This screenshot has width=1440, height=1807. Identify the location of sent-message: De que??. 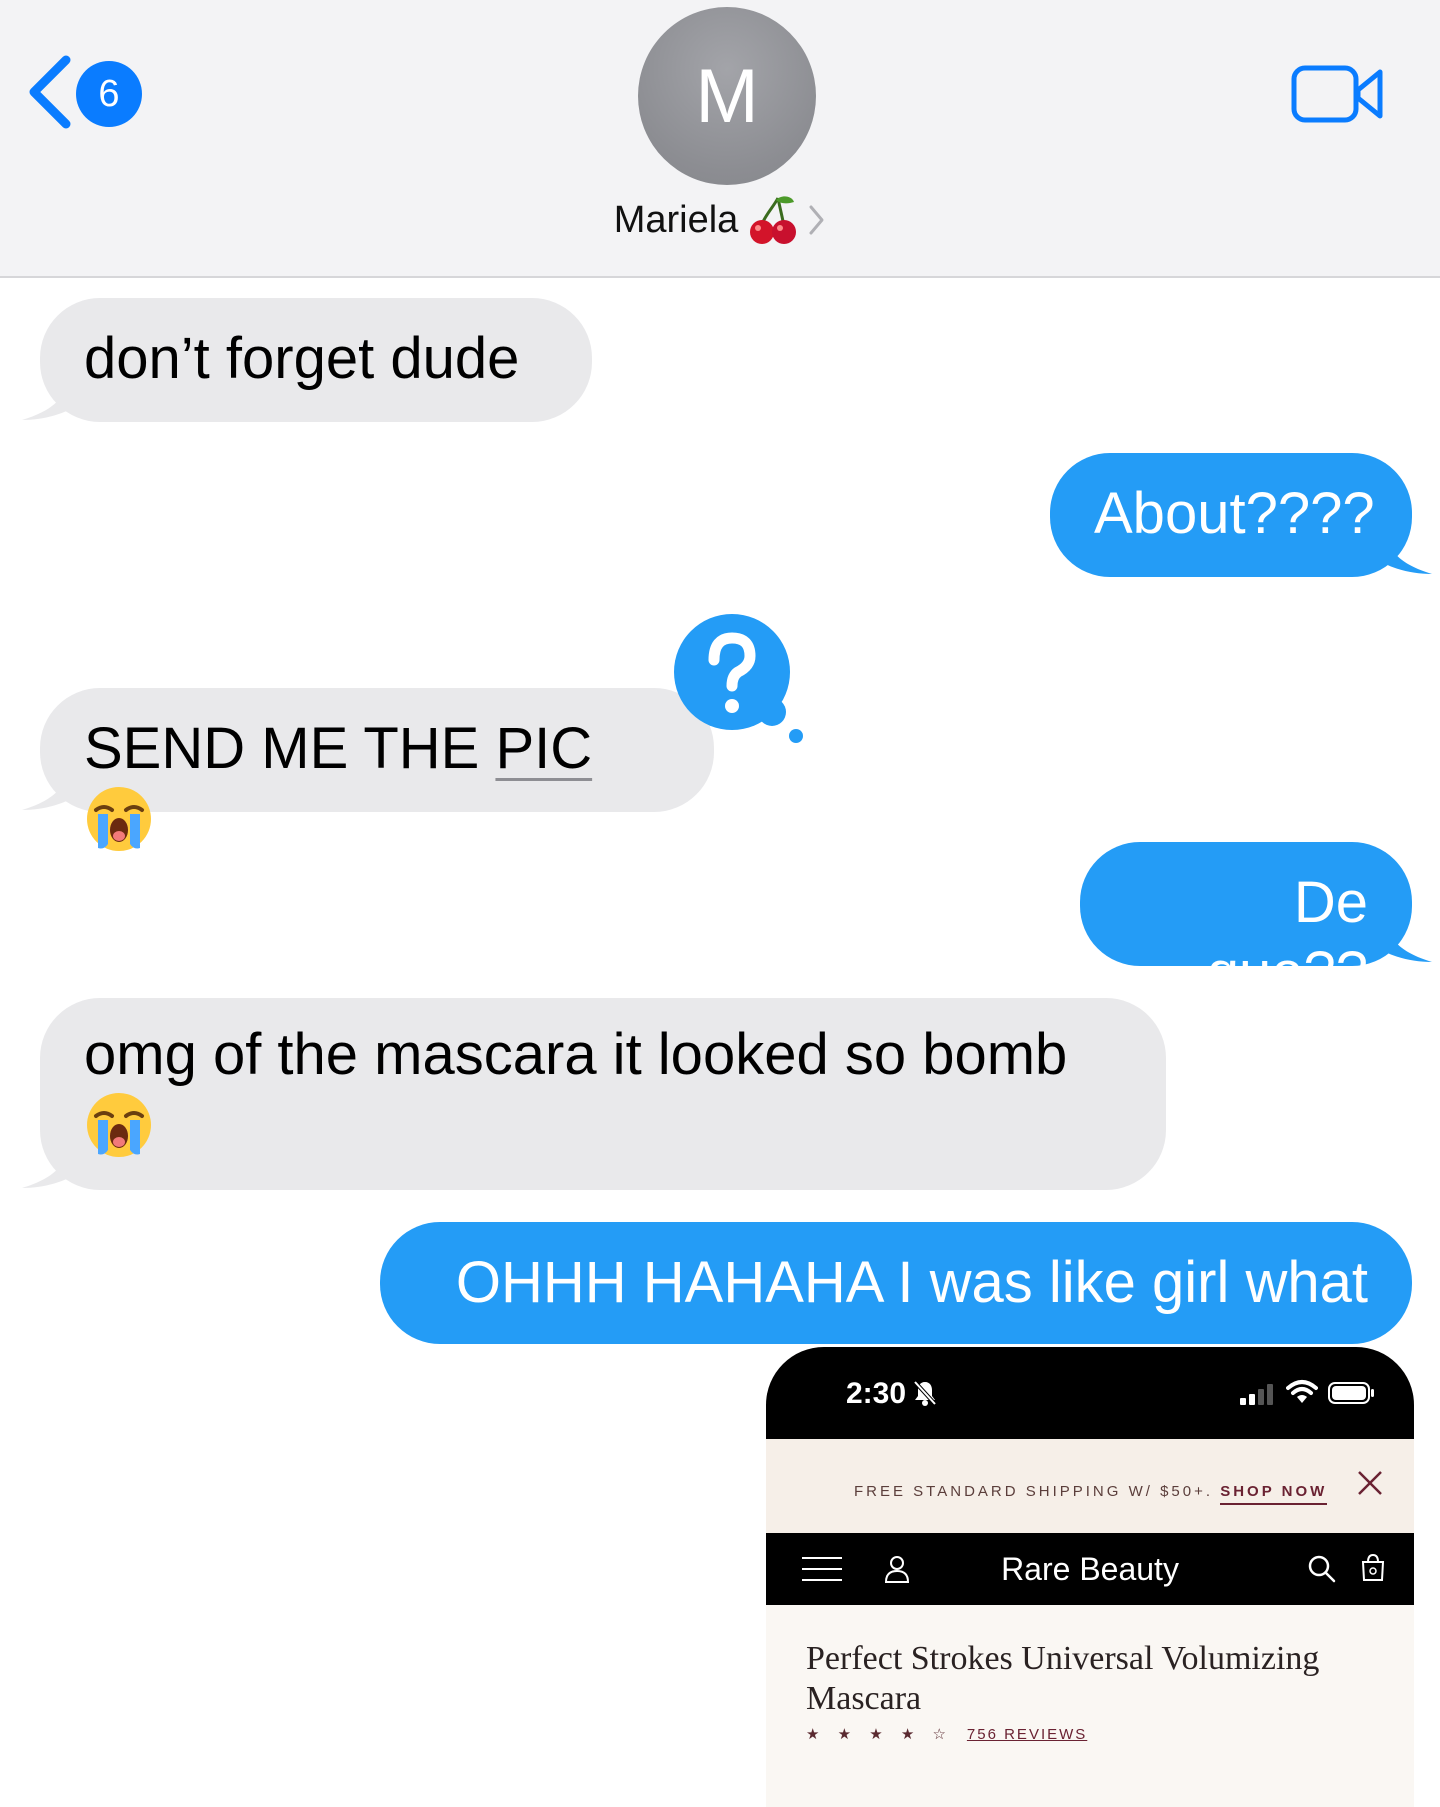
(1246, 923).